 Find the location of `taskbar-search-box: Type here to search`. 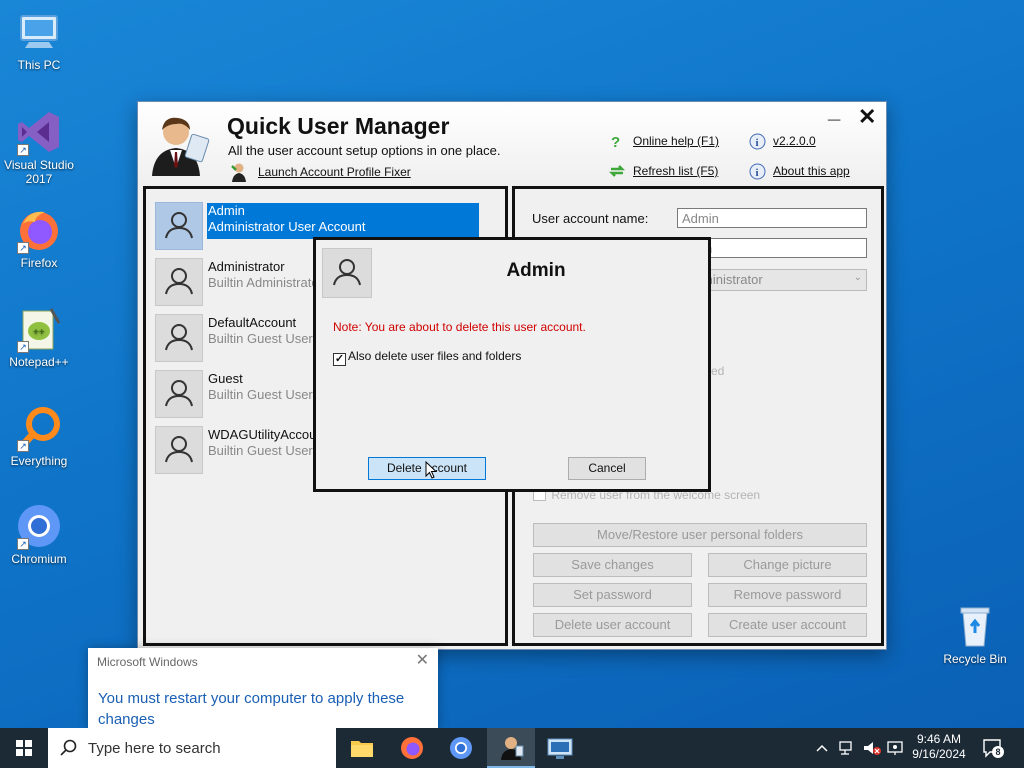

taskbar-search-box: Type here to search is located at coordinates (192, 748).